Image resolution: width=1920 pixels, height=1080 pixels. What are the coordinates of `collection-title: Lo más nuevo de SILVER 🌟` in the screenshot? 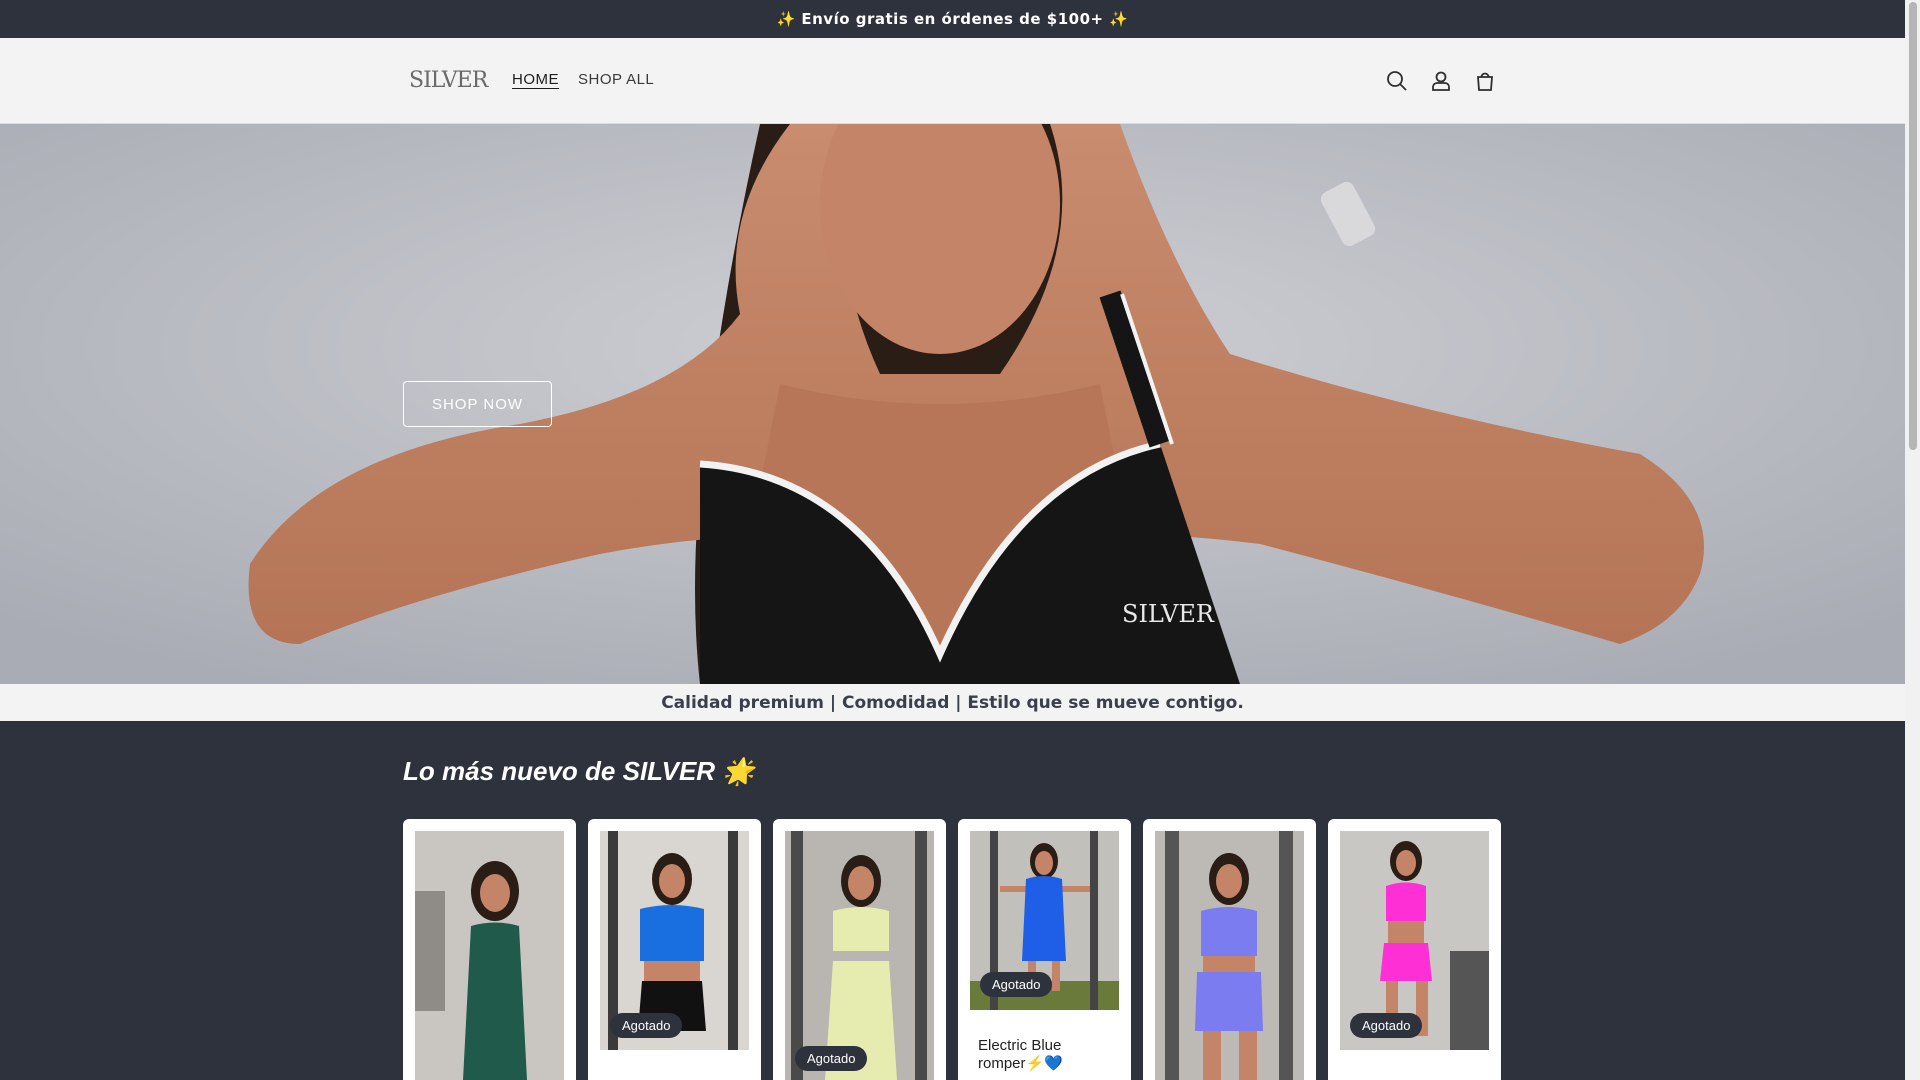 It's located at (579, 771).